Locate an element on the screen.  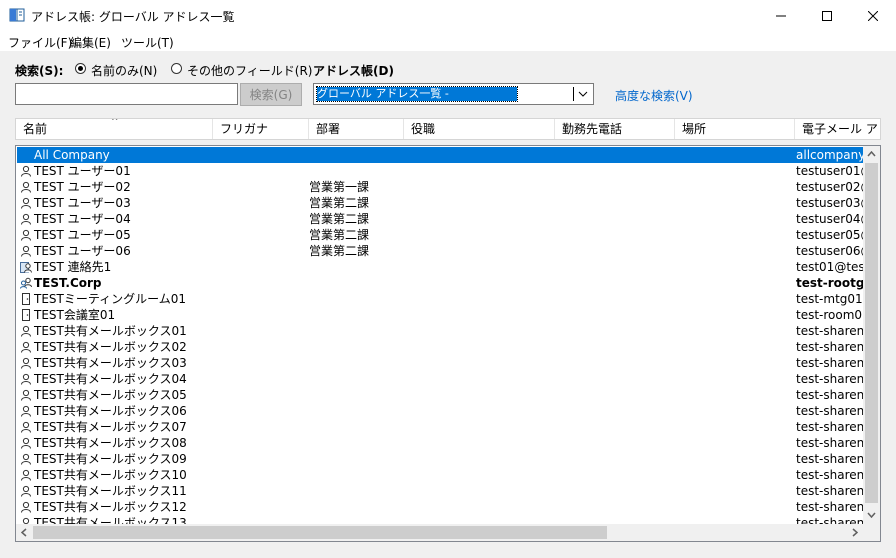
radio-other-fields-indicator is located at coordinates (176, 68).